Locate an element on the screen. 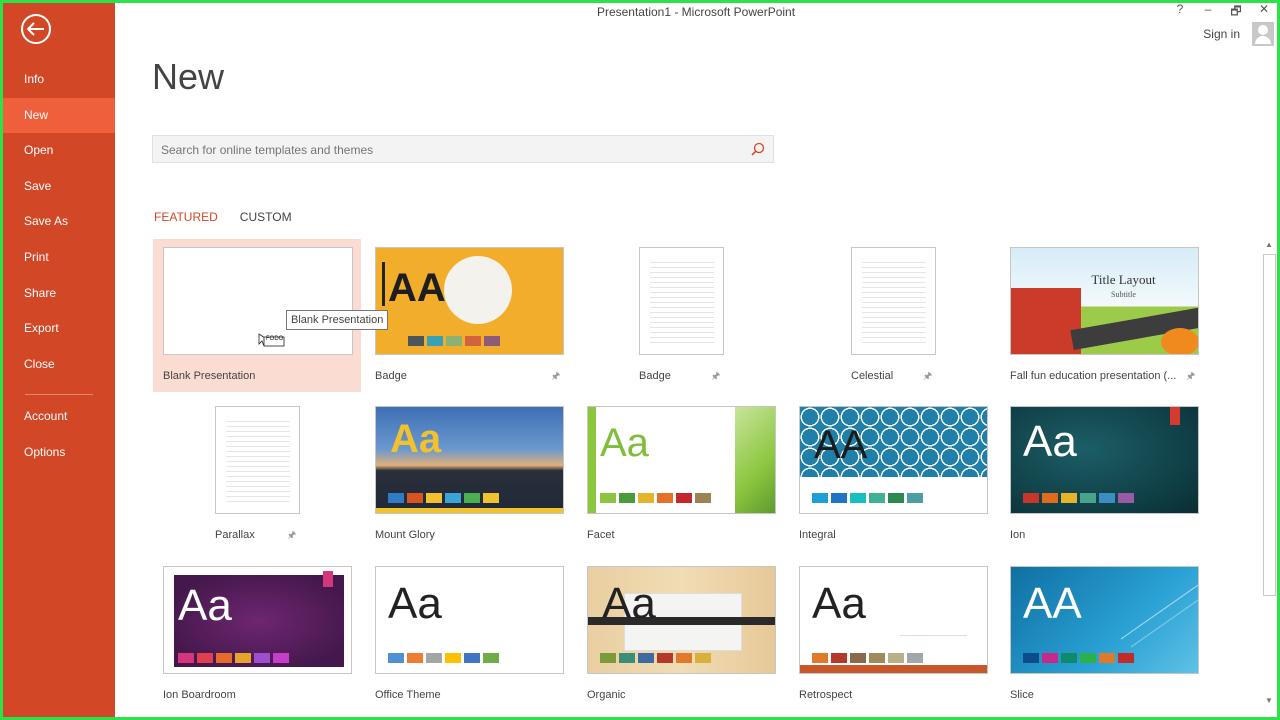 This screenshot has width=1280, height=720. template-facet: Aa Facet is located at coordinates (687, 481).